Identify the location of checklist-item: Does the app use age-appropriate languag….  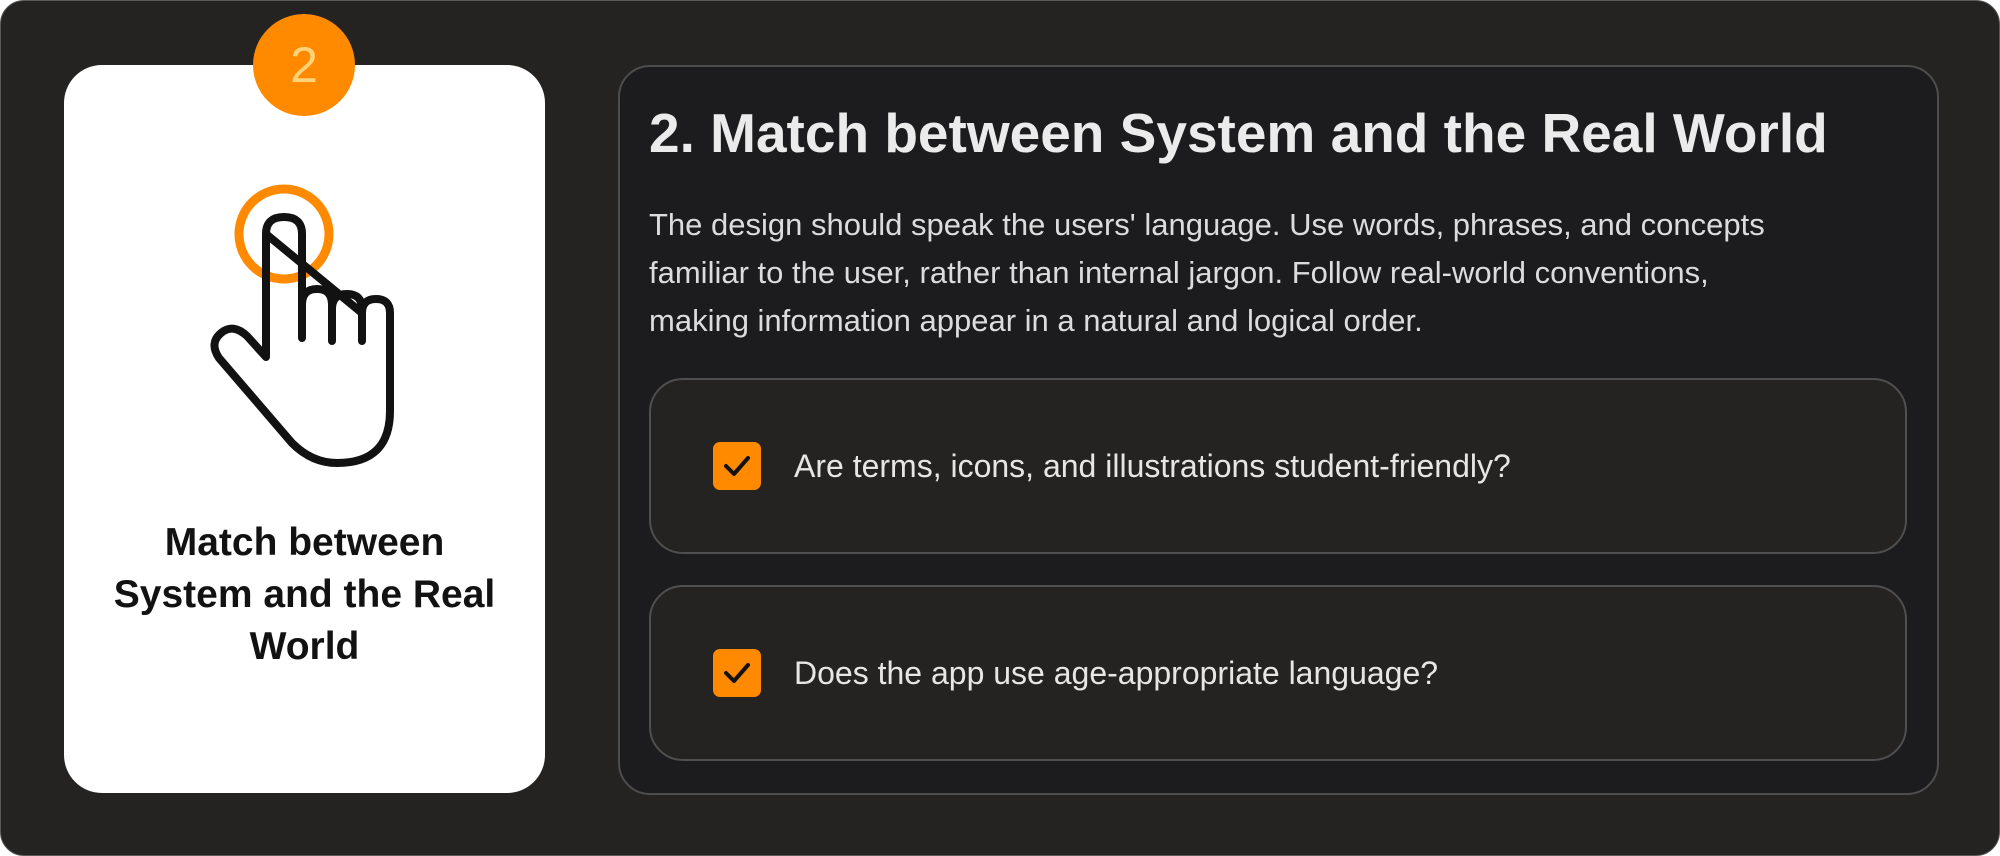
(1278, 673).